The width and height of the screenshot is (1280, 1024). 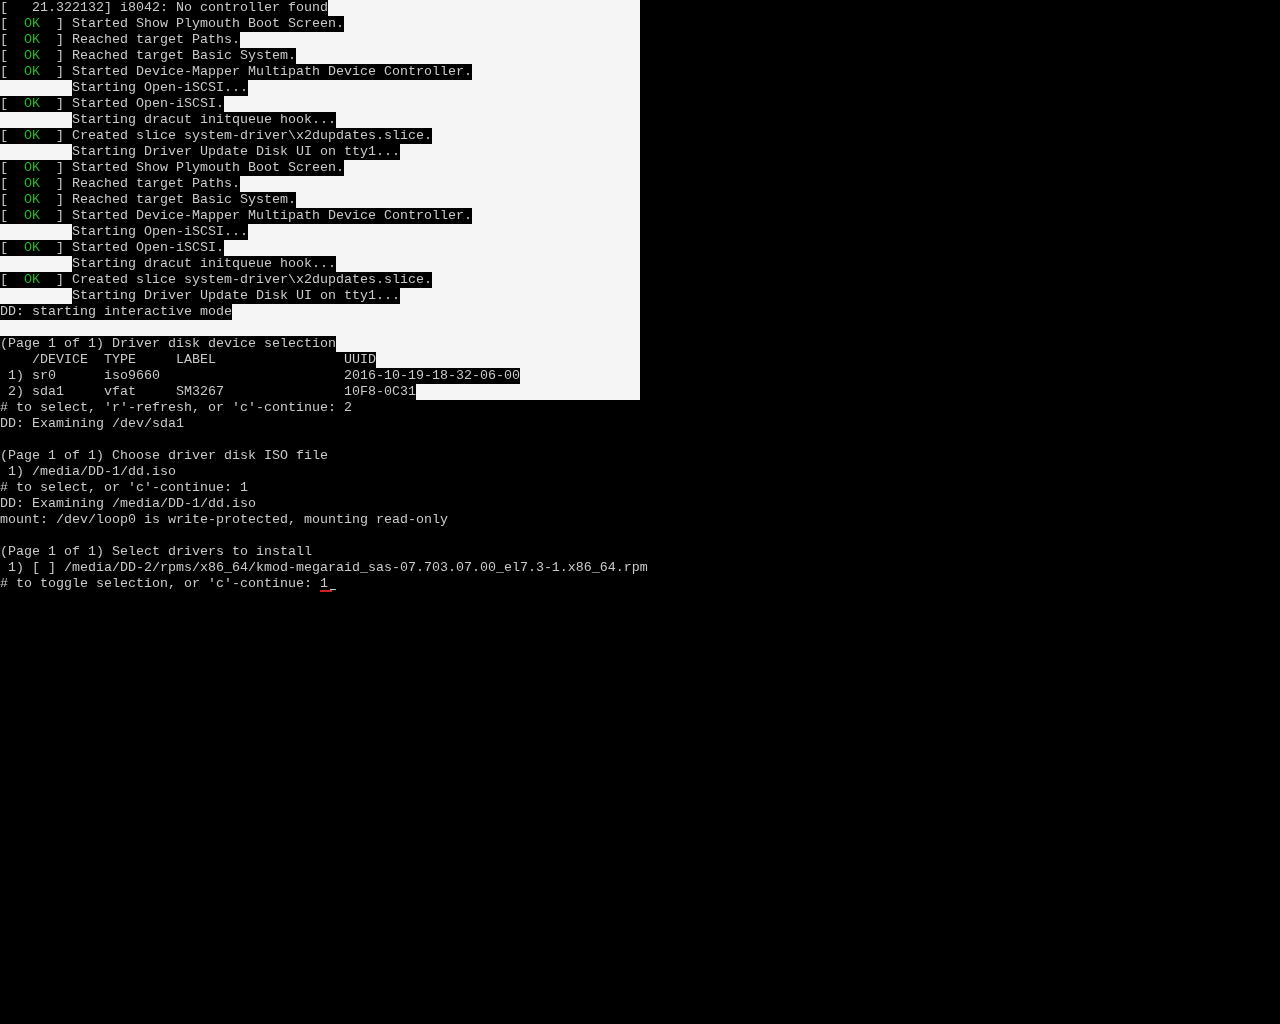 What do you see at coordinates (91, 472) in the screenshot?
I see `console-line: 1) /media/DD-1/dd.iso` at bounding box center [91, 472].